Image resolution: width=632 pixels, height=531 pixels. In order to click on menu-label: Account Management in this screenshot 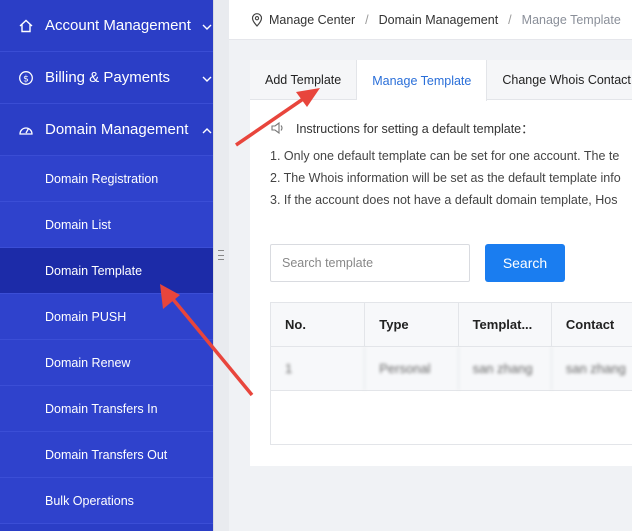, I will do `click(118, 25)`.